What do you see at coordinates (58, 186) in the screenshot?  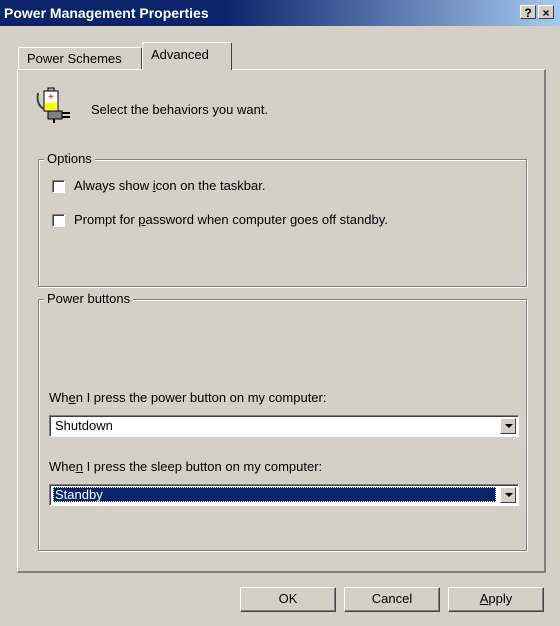 I see `show-icon-checkbox` at bounding box center [58, 186].